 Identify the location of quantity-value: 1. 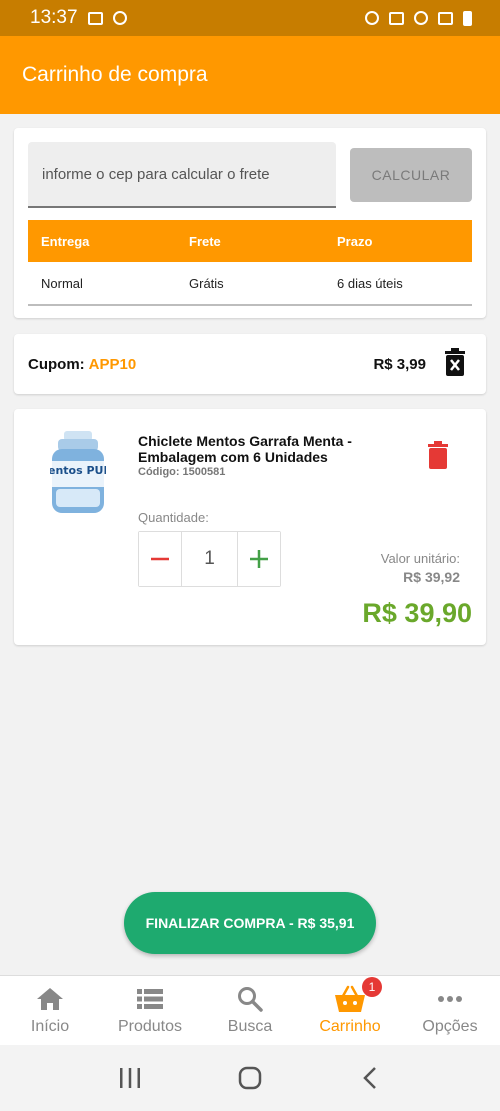
(209, 559).